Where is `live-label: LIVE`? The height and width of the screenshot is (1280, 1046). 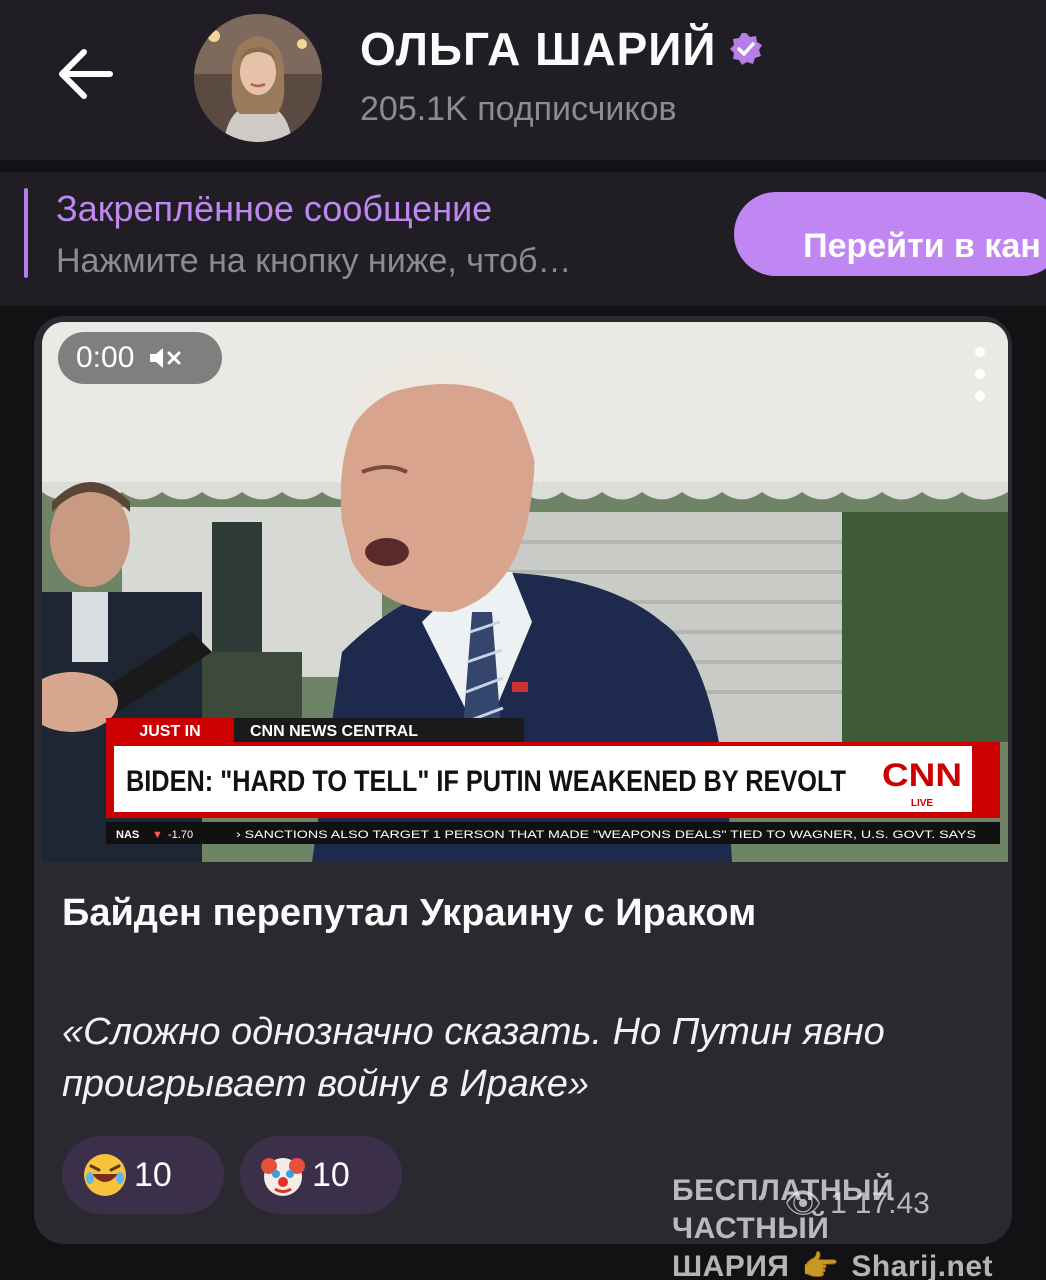
live-label: LIVE is located at coordinates (922, 803).